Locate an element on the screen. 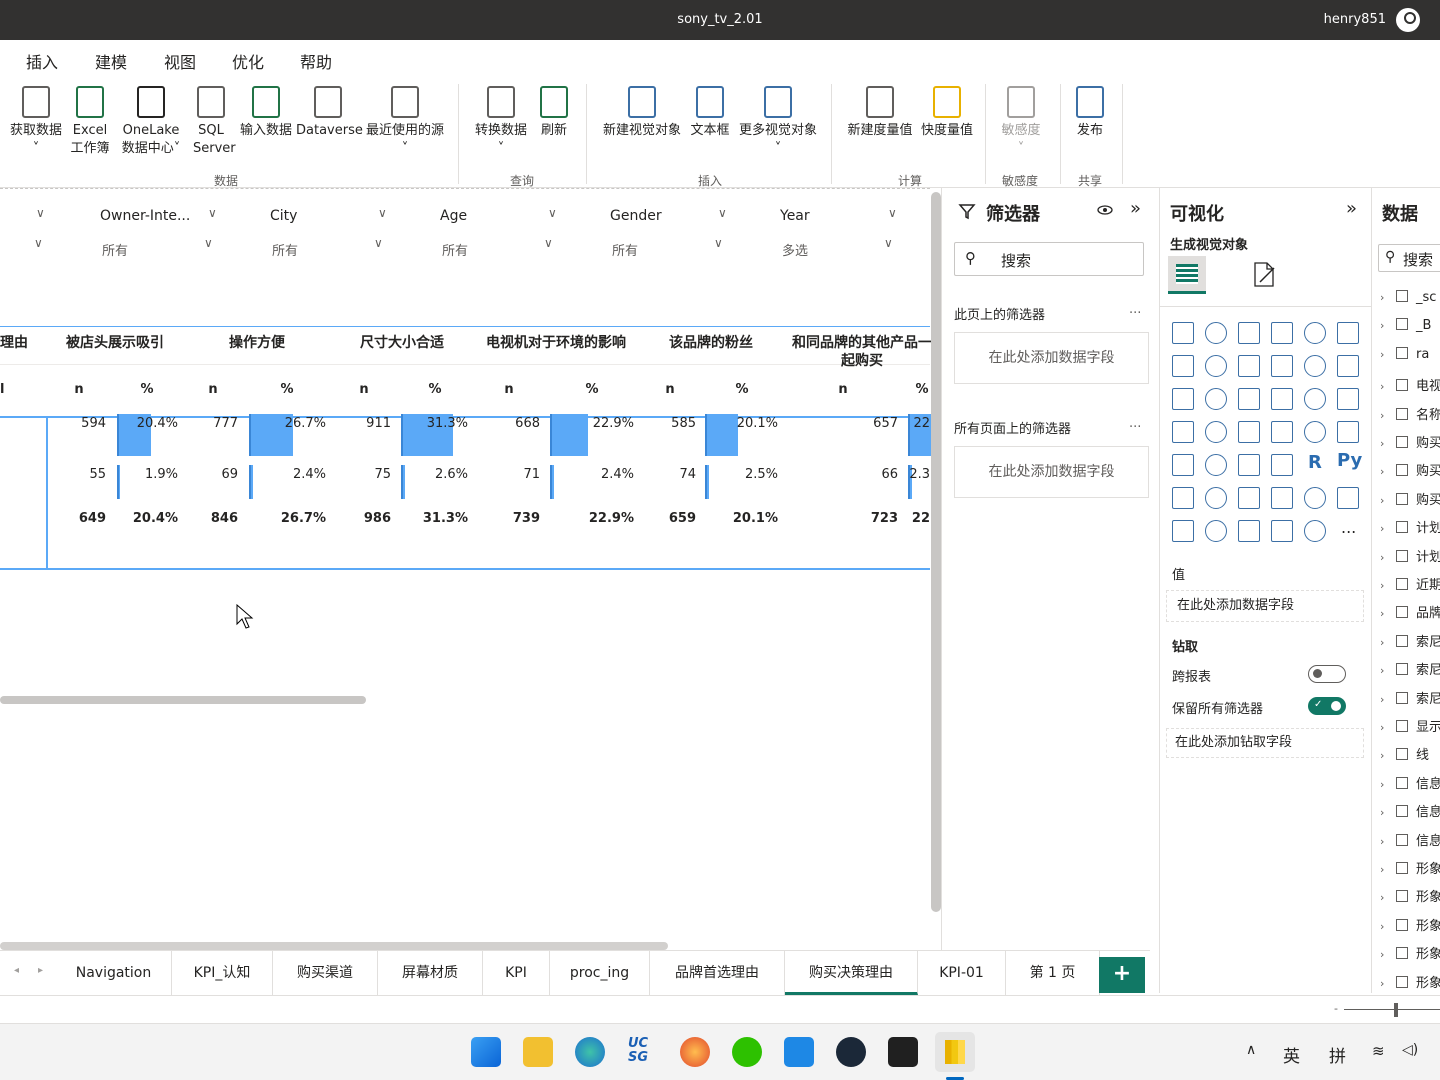 This screenshot has width=1440, height=1080. map-icon is located at coordinates (1183, 432).